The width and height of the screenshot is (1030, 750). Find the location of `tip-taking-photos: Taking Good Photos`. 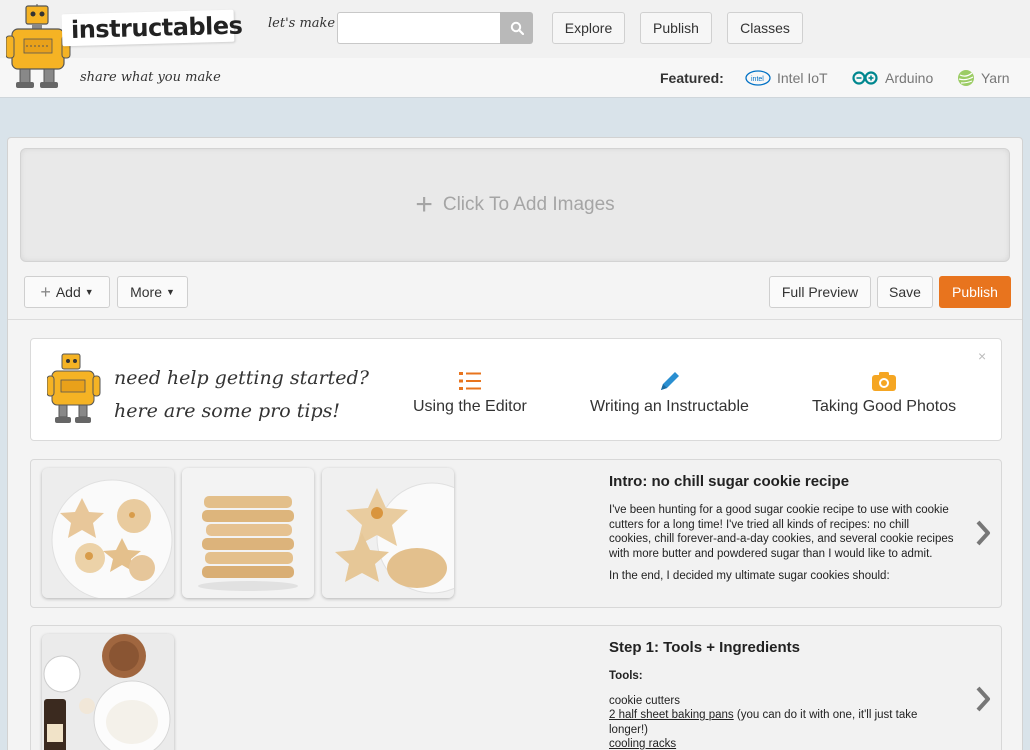

tip-taking-photos: Taking Good Photos is located at coordinates (884, 393).